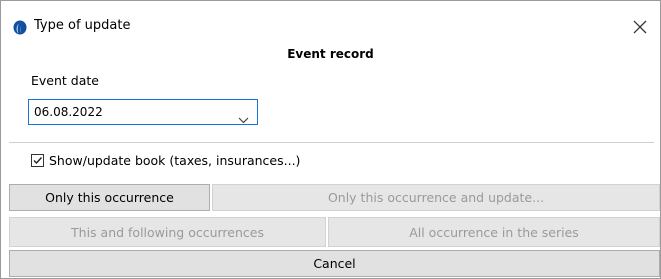 This screenshot has width=661, height=279. What do you see at coordinates (494, 232) in the screenshot?
I see `all-occurrences-in-series-button: All occurrence in the series` at bounding box center [494, 232].